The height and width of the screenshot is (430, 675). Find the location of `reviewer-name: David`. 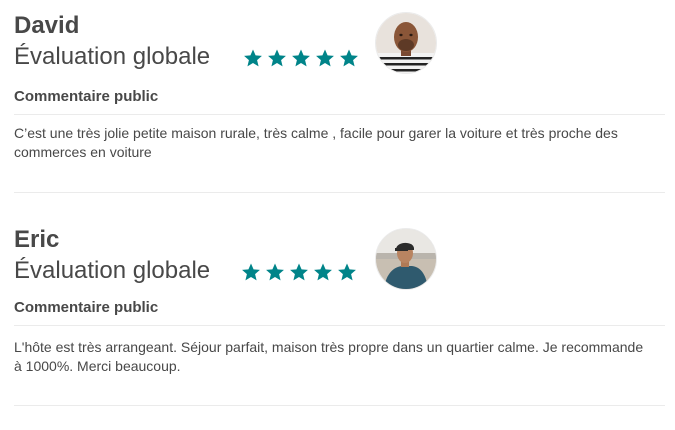

reviewer-name: David is located at coordinates (47, 25).